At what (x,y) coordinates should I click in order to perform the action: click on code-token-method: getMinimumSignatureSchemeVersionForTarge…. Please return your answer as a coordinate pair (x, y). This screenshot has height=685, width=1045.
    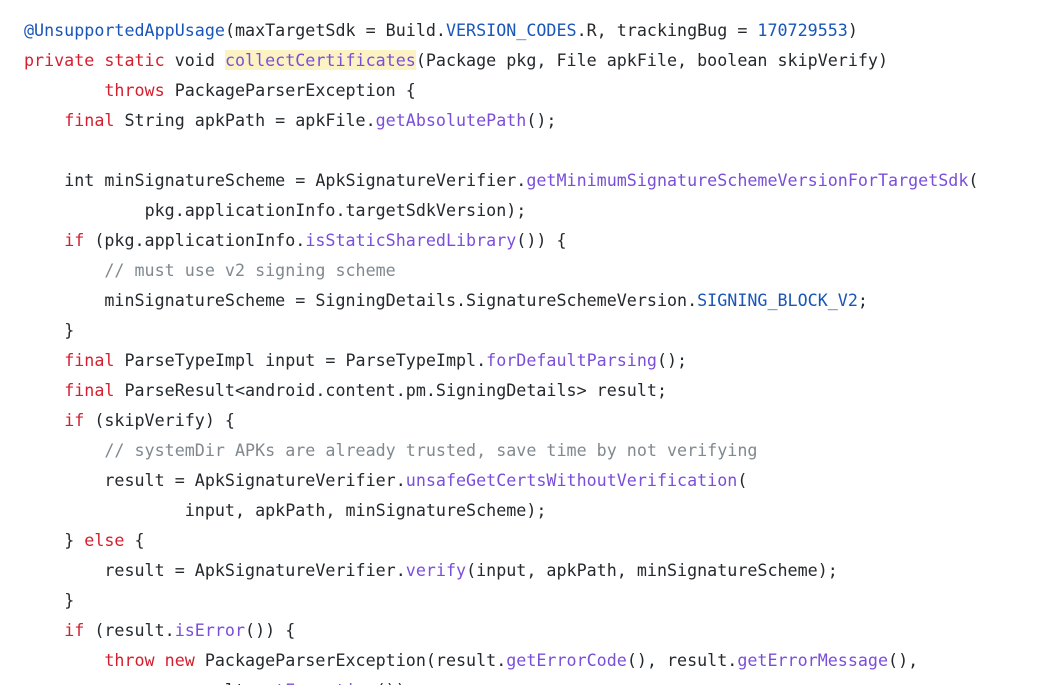
    Looking at the image, I should click on (747, 180).